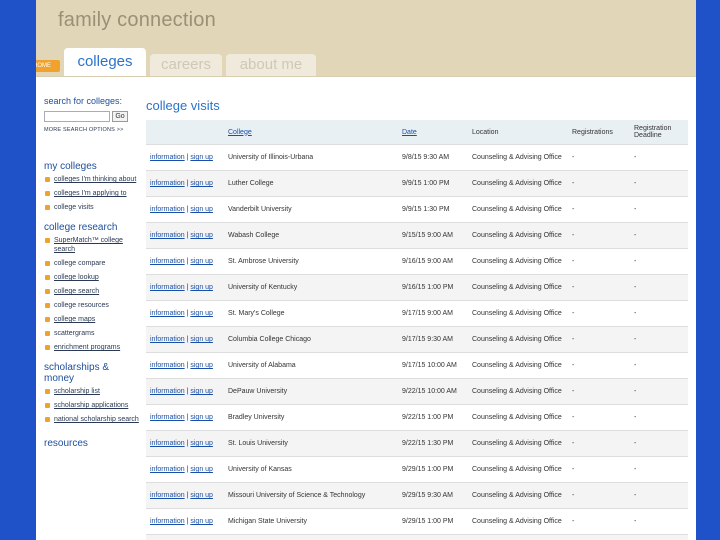  What do you see at coordinates (74, 207) in the screenshot?
I see `sidebar-link-college-visits: college visits` at bounding box center [74, 207].